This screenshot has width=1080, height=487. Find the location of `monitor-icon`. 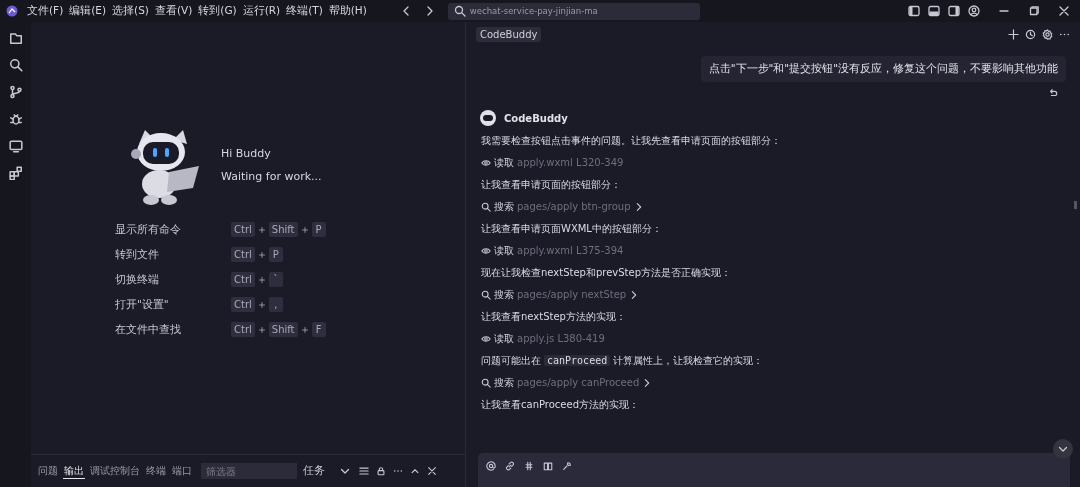

monitor-icon is located at coordinates (15, 146).